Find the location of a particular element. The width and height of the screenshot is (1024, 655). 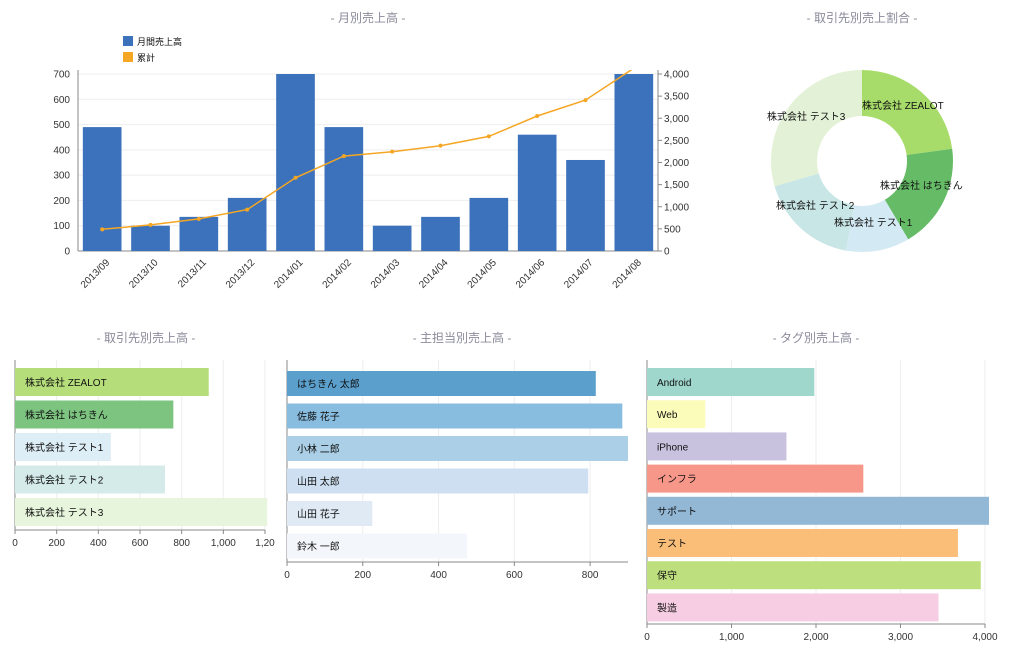

y-tick-label: 700 is located at coordinates (61, 75).